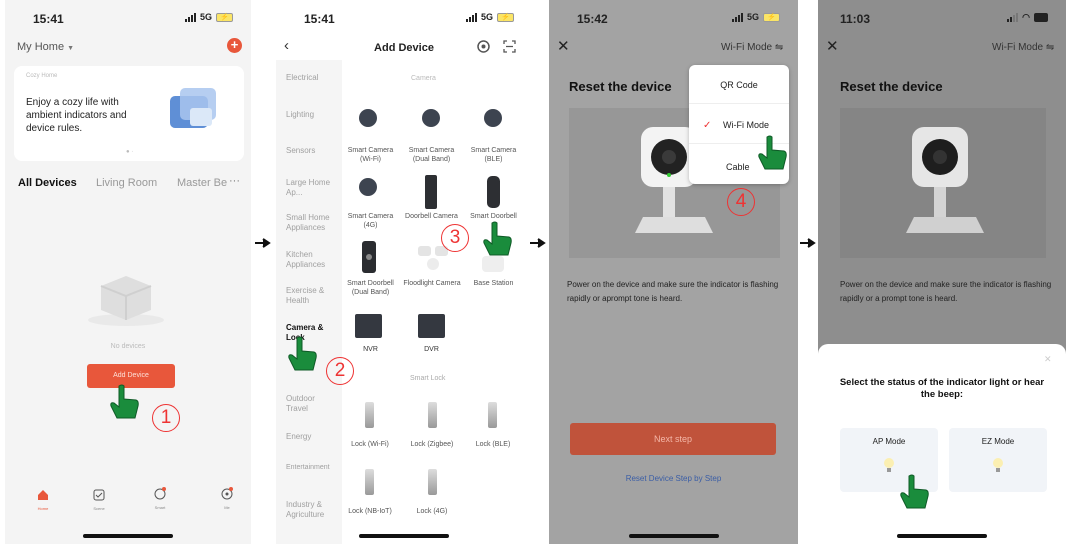  I want to click on nvr-icon, so click(368, 326).